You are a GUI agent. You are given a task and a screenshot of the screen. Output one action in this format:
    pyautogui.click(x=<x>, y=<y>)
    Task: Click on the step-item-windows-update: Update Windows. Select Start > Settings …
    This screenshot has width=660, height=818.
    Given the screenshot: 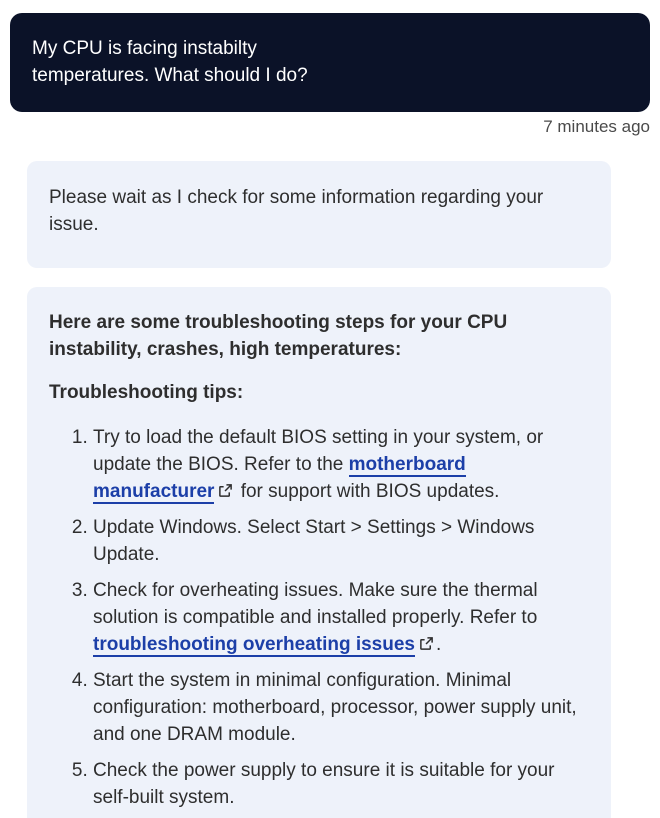 What is the action you would take?
    pyautogui.click(x=341, y=541)
    